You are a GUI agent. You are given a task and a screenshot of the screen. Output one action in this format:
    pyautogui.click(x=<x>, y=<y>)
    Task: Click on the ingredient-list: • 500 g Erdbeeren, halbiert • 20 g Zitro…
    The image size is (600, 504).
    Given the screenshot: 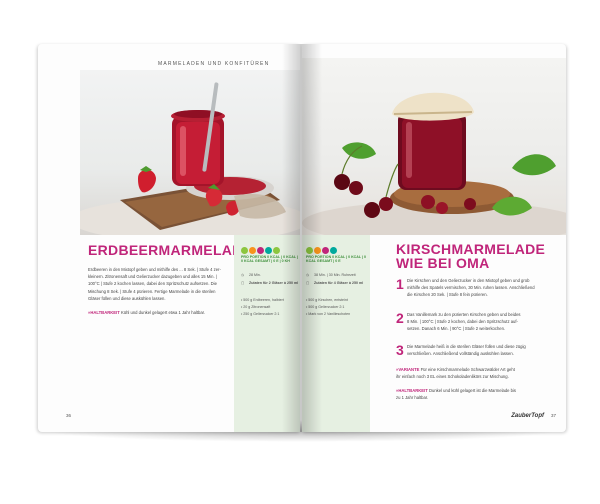 What is the action you would take?
    pyautogui.click(x=262, y=307)
    